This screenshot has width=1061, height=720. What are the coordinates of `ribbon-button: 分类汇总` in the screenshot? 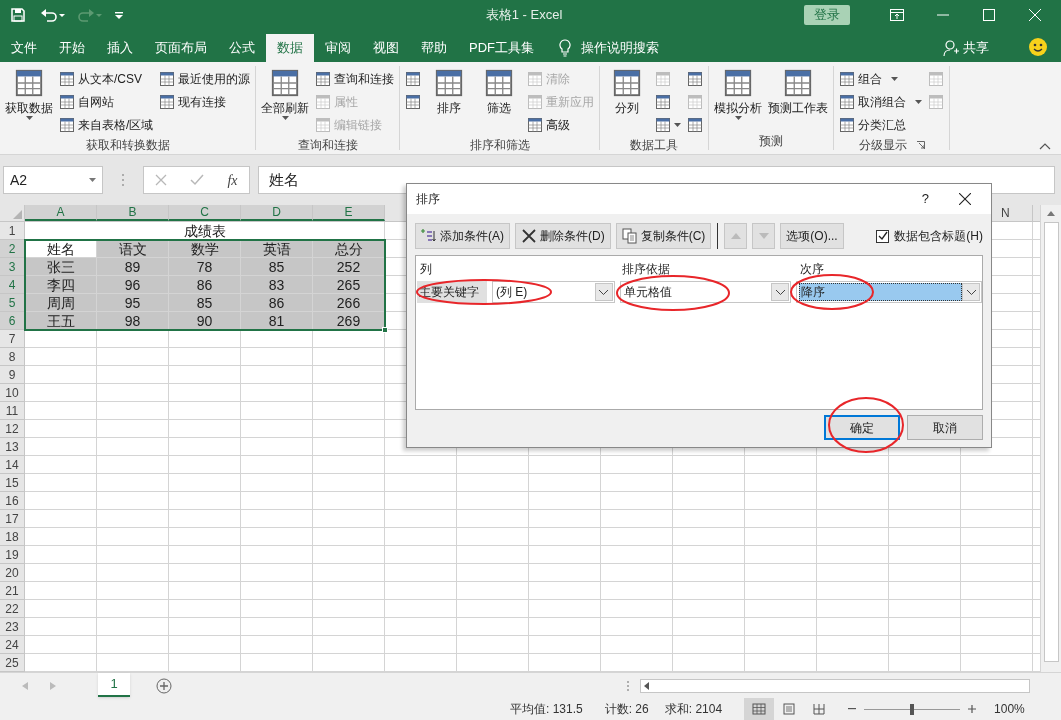 It's located at (881, 125).